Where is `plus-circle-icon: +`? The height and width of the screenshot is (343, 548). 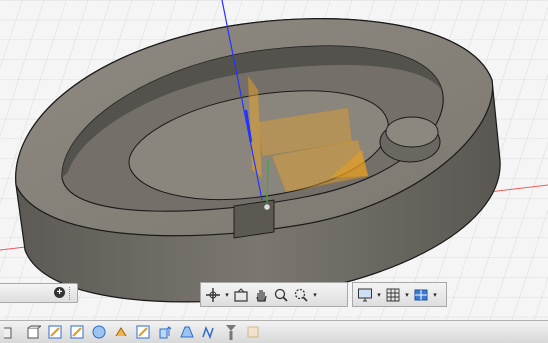 plus-circle-icon: + is located at coordinates (59, 292).